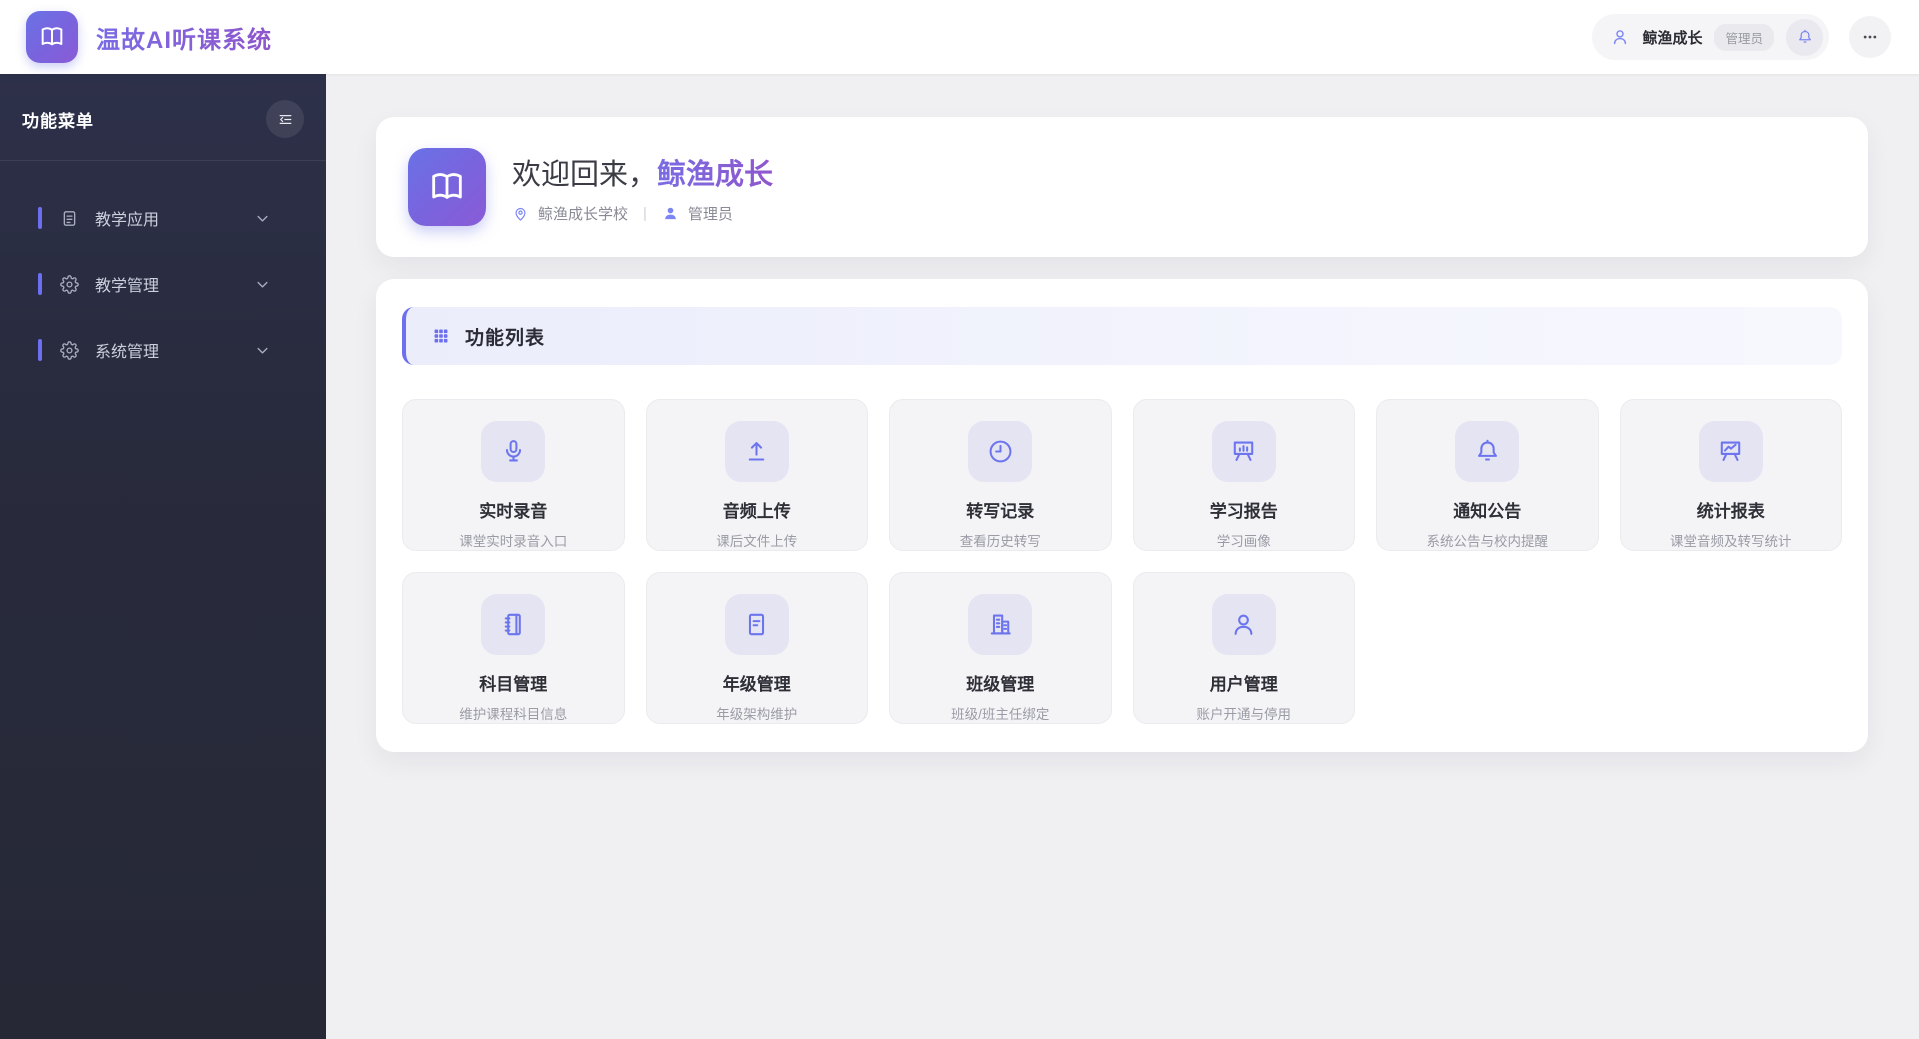  What do you see at coordinates (1243, 541) in the screenshot?
I see `function-card-subtitle: 学习画像` at bounding box center [1243, 541].